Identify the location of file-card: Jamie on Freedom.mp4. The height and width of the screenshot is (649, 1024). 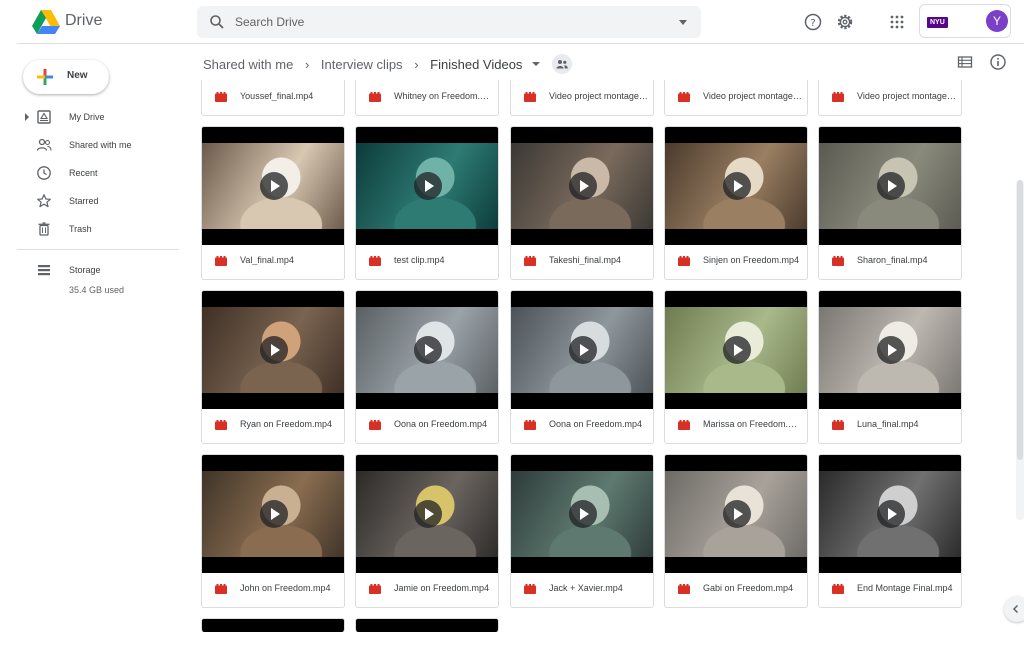
(427, 531).